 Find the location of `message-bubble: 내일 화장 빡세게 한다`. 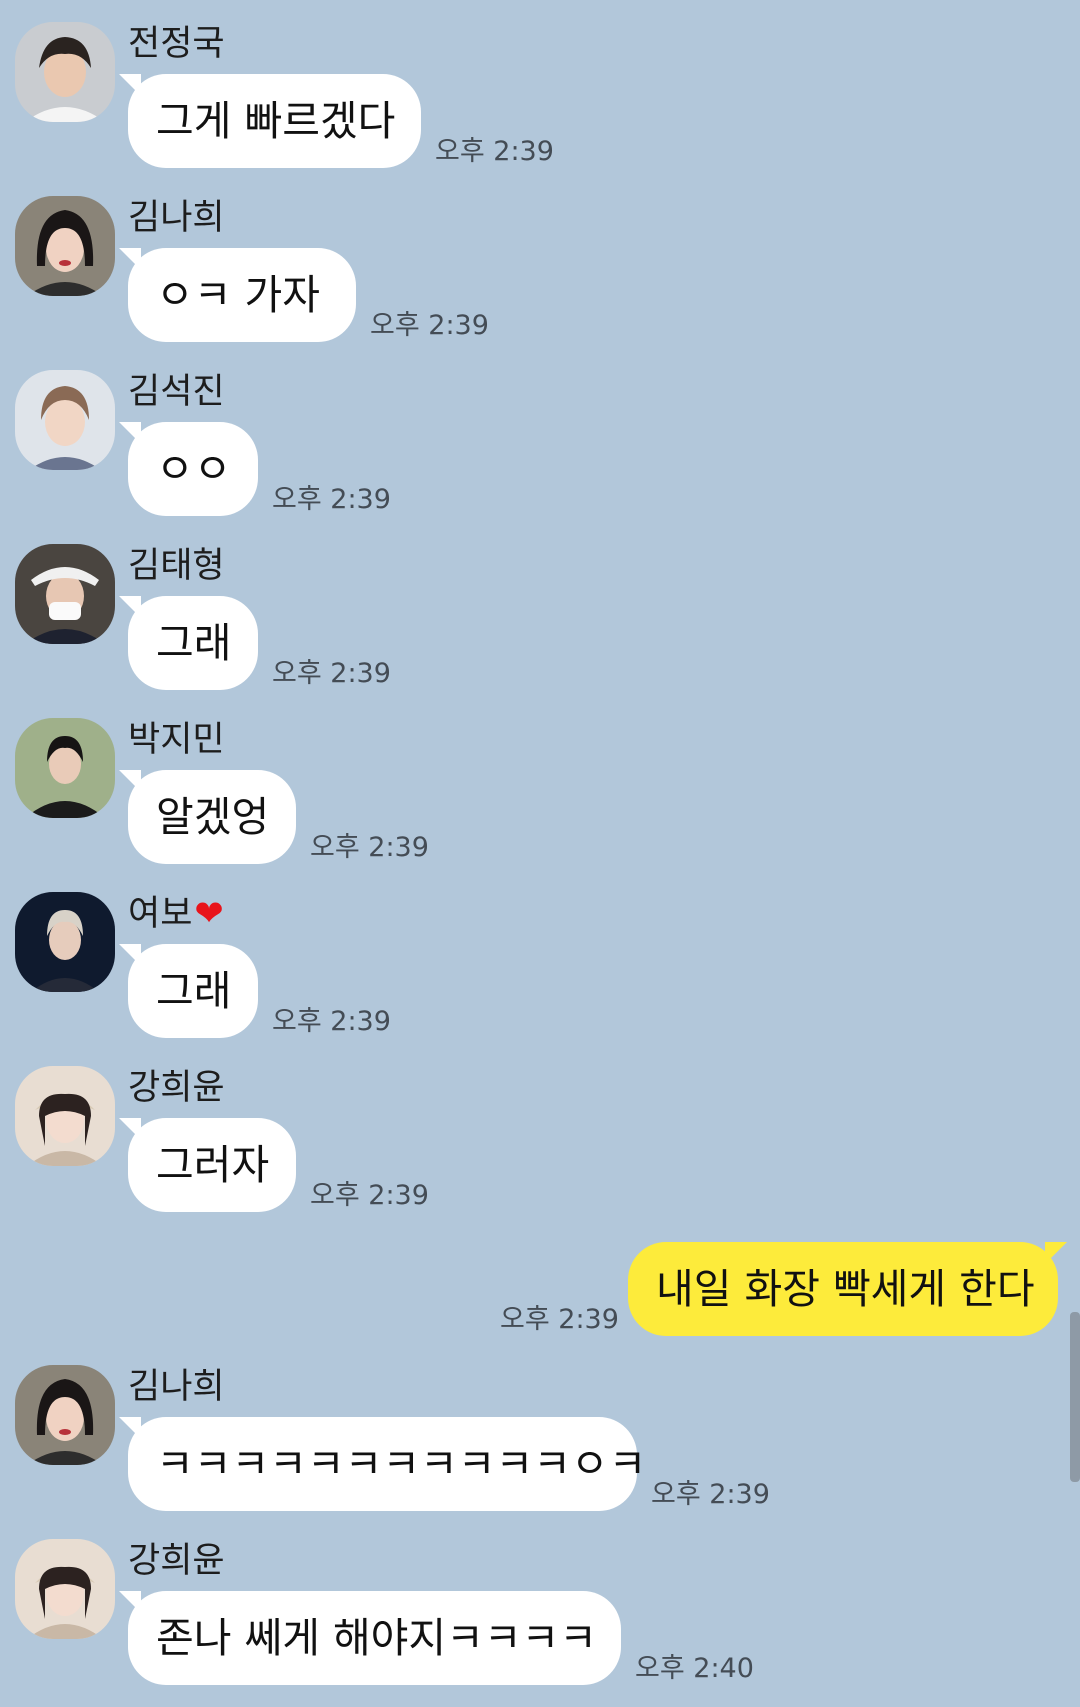

message-bubble: 내일 화장 빡세게 한다 is located at coordinates (847, 1289).